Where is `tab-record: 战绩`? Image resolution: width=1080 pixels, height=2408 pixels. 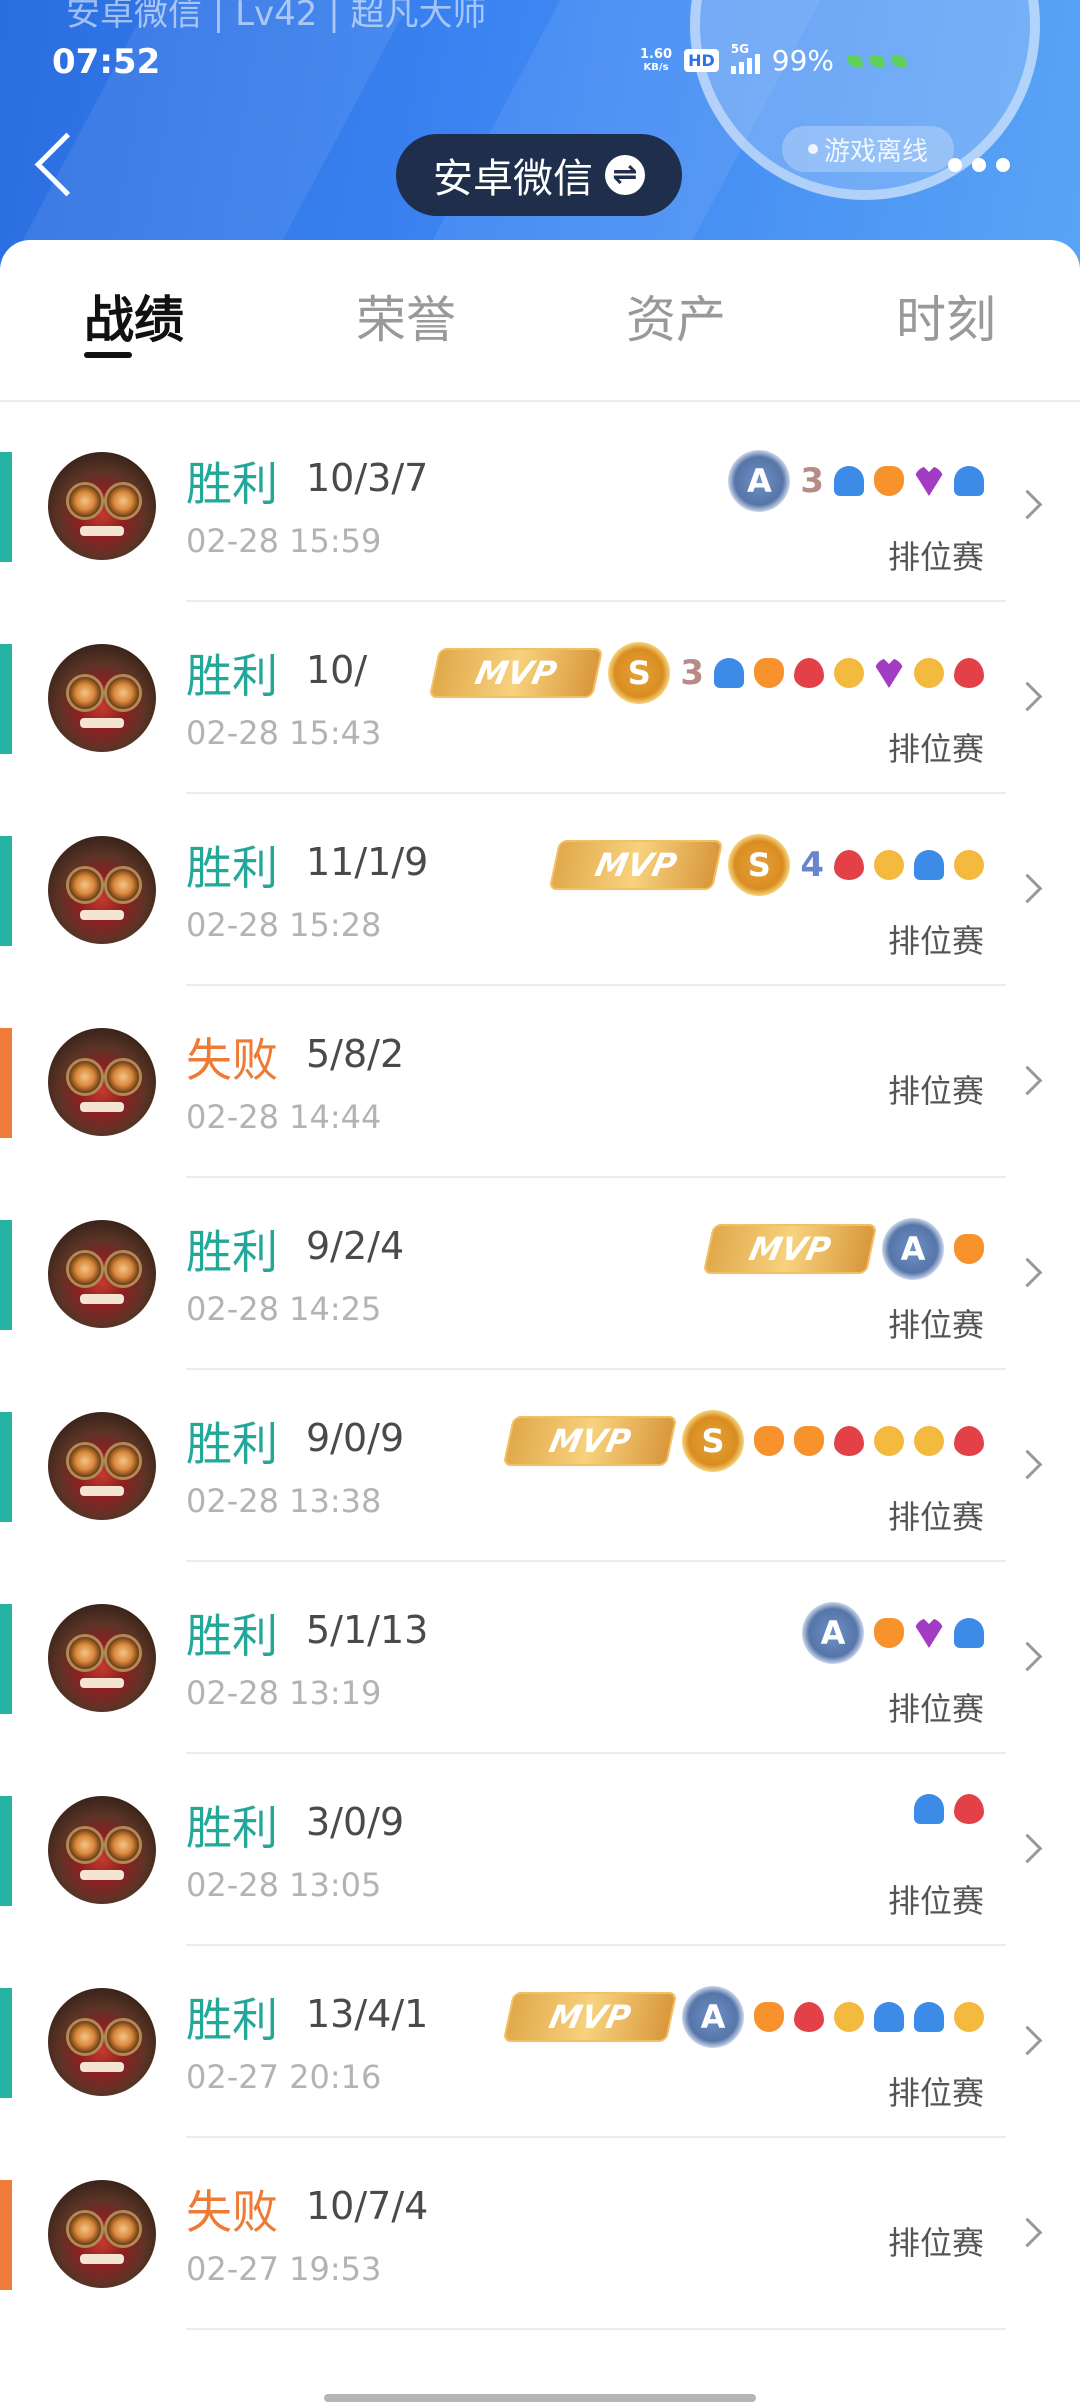 tab-record: 战绩 is located at coordinates (134, 316).